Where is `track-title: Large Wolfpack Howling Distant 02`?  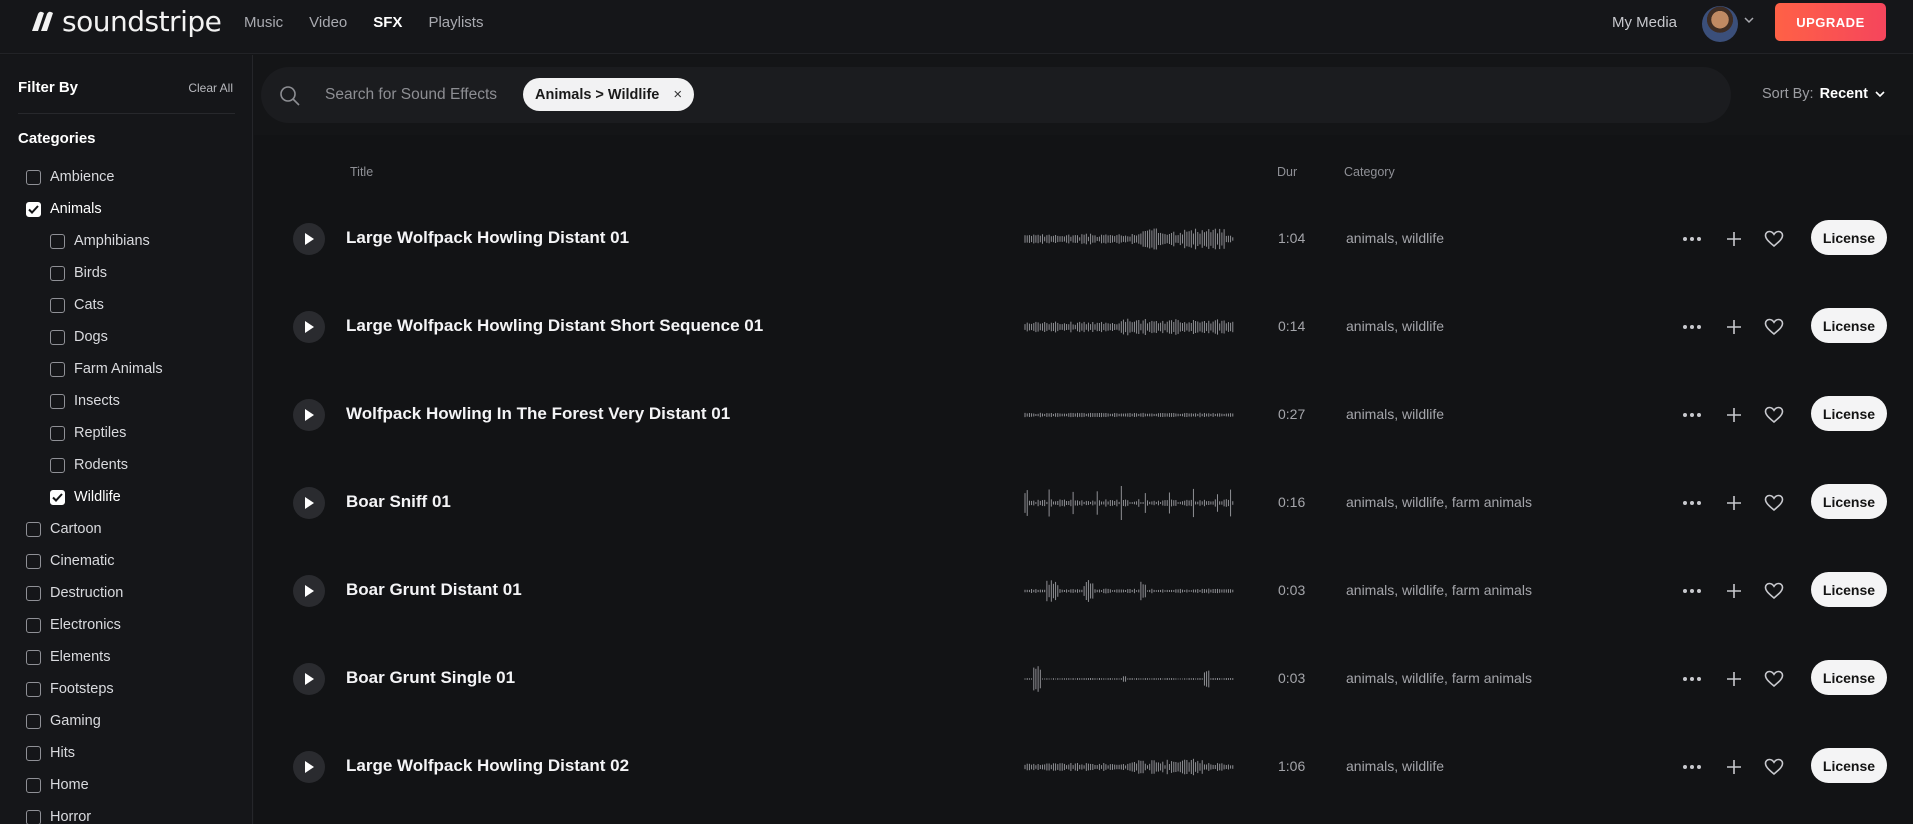 track-title: Large Wolfpack Howling Distant 02 is located at coordinates (487, 766).